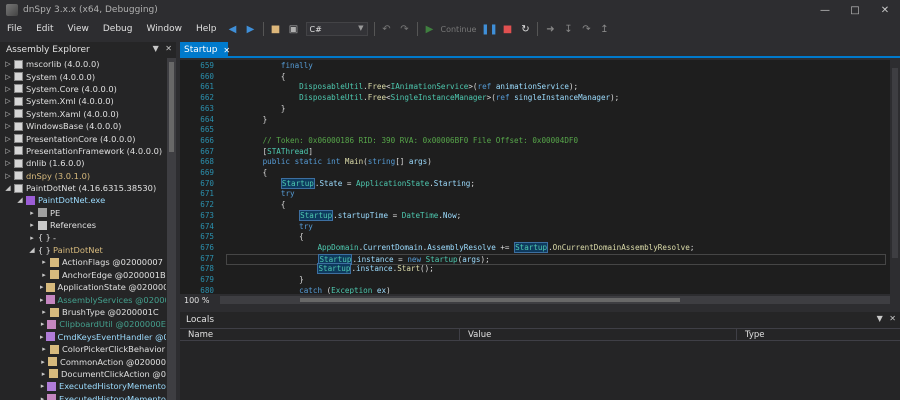 The image size is (900, 400). Describe the element at coordinates (294, 29) in the screenshot. I see `save-all-icon: ▣` at that location.